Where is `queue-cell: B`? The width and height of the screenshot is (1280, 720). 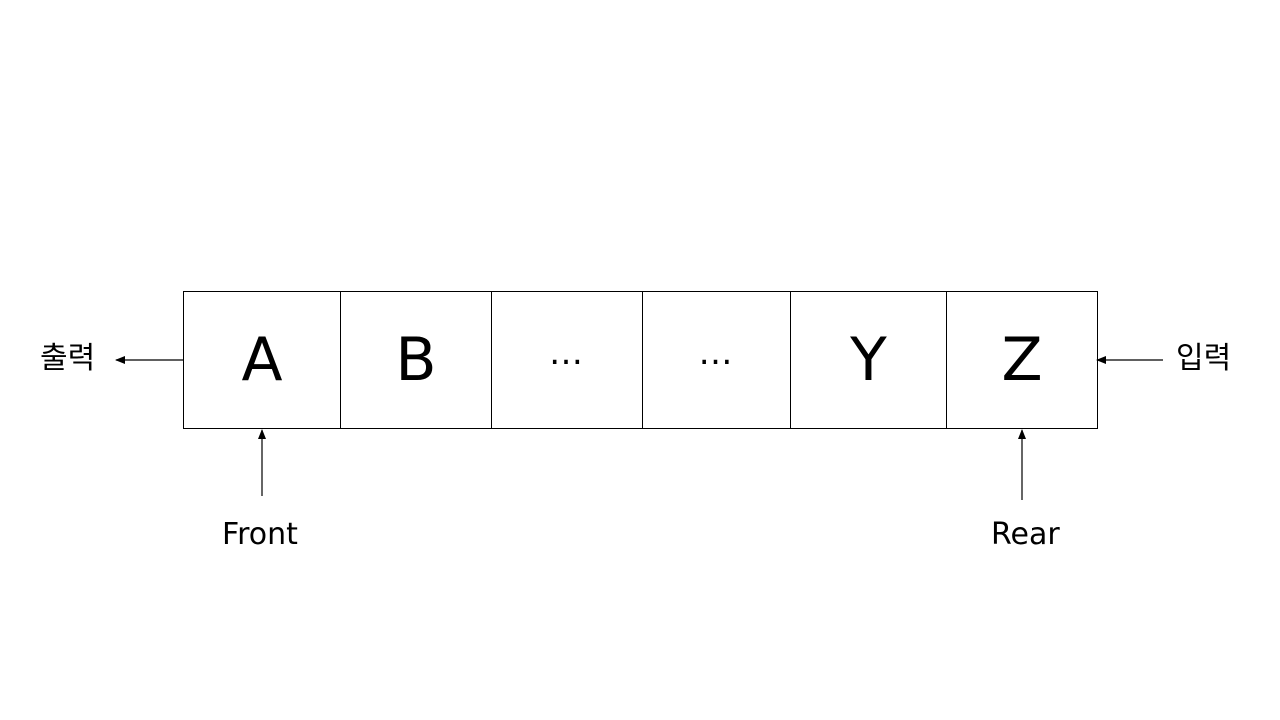 queue-cell: B is located at coordinates (416, 360).